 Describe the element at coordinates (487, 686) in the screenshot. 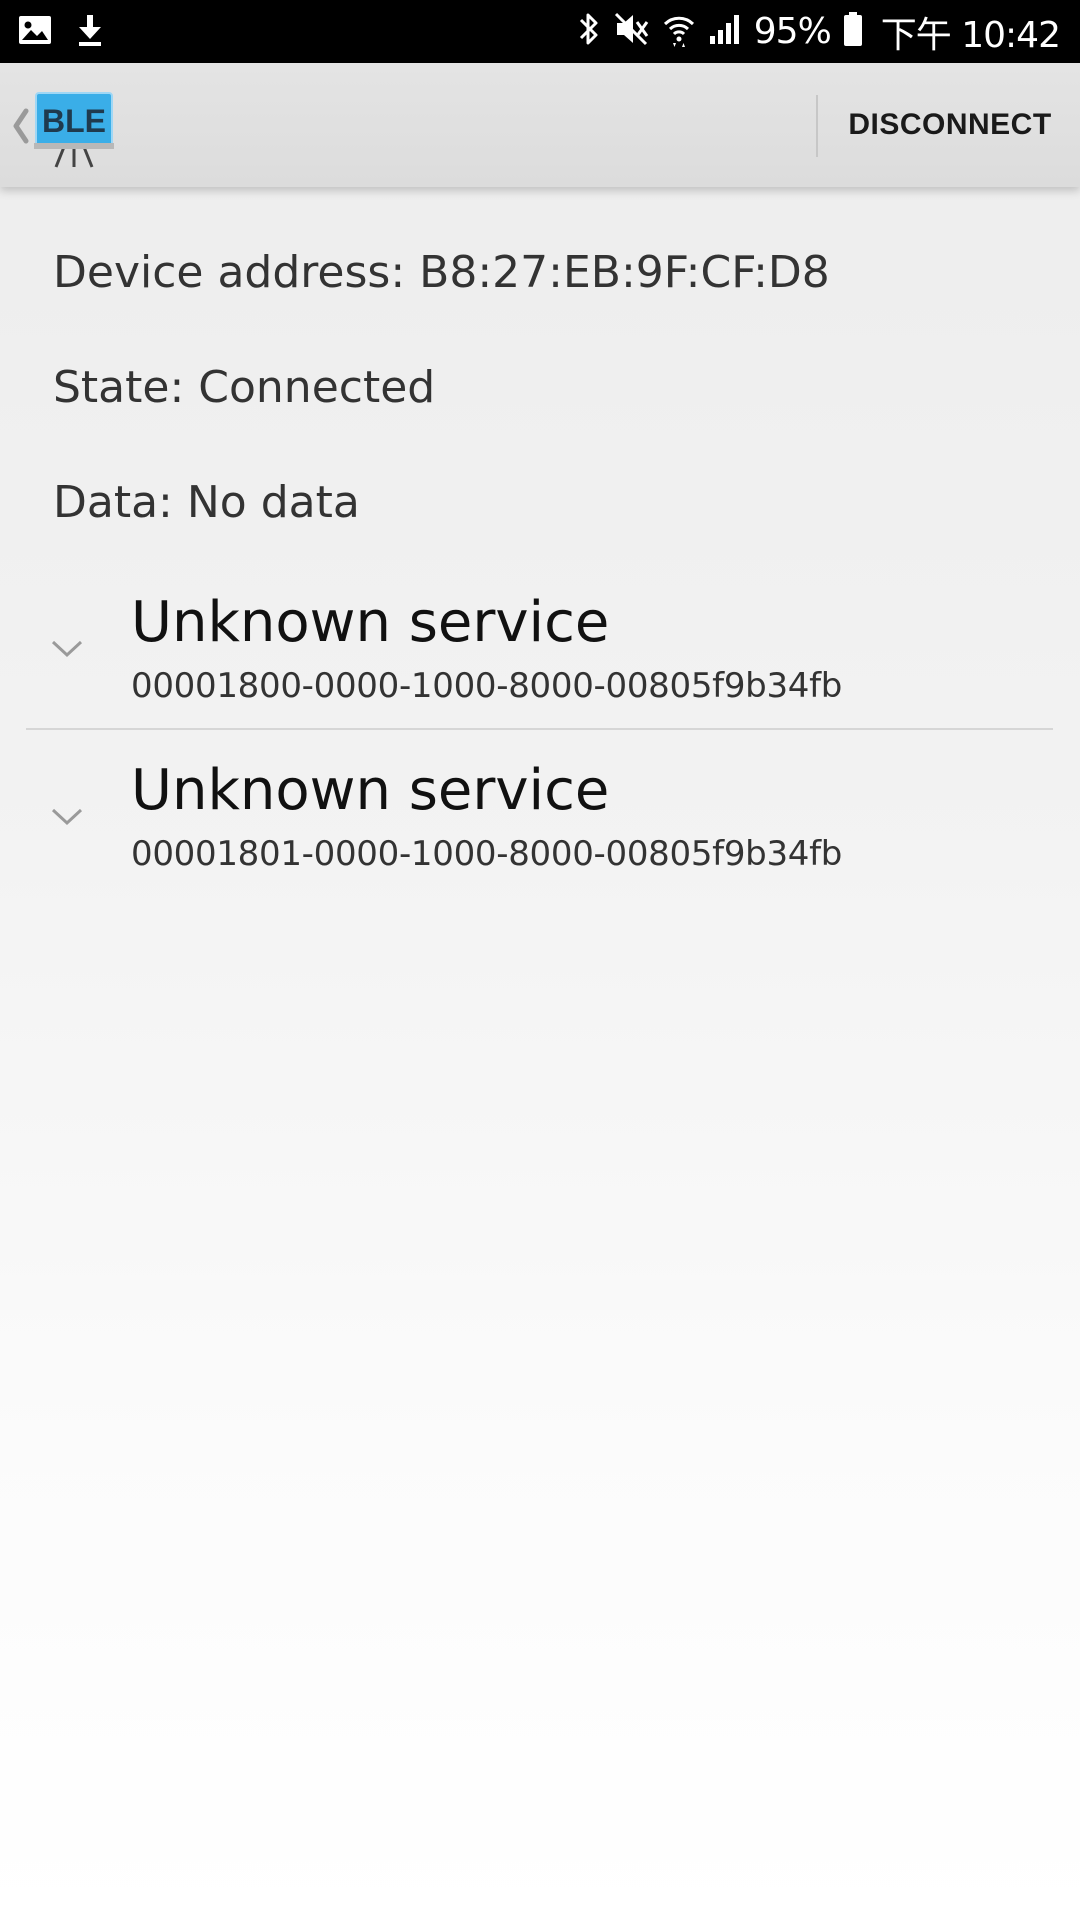

I see `service-uuid: 00001800-0000-1000-8000-00805f9b34fb` at that location.